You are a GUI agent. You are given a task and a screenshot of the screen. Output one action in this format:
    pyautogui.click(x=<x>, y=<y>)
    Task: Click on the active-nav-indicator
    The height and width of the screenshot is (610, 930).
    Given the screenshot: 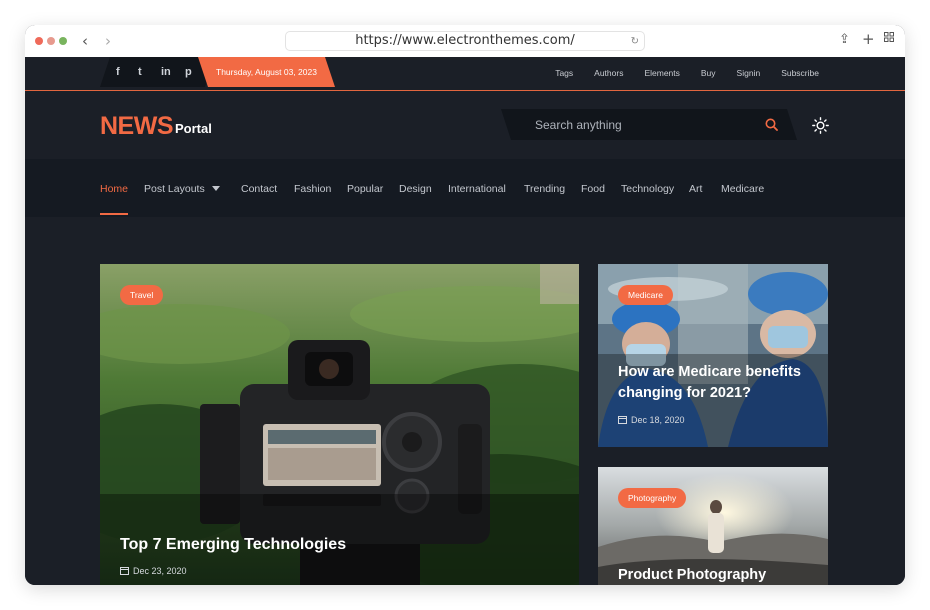 What is the action you would take?
    pyautogui.click(x=114, y=214)
    